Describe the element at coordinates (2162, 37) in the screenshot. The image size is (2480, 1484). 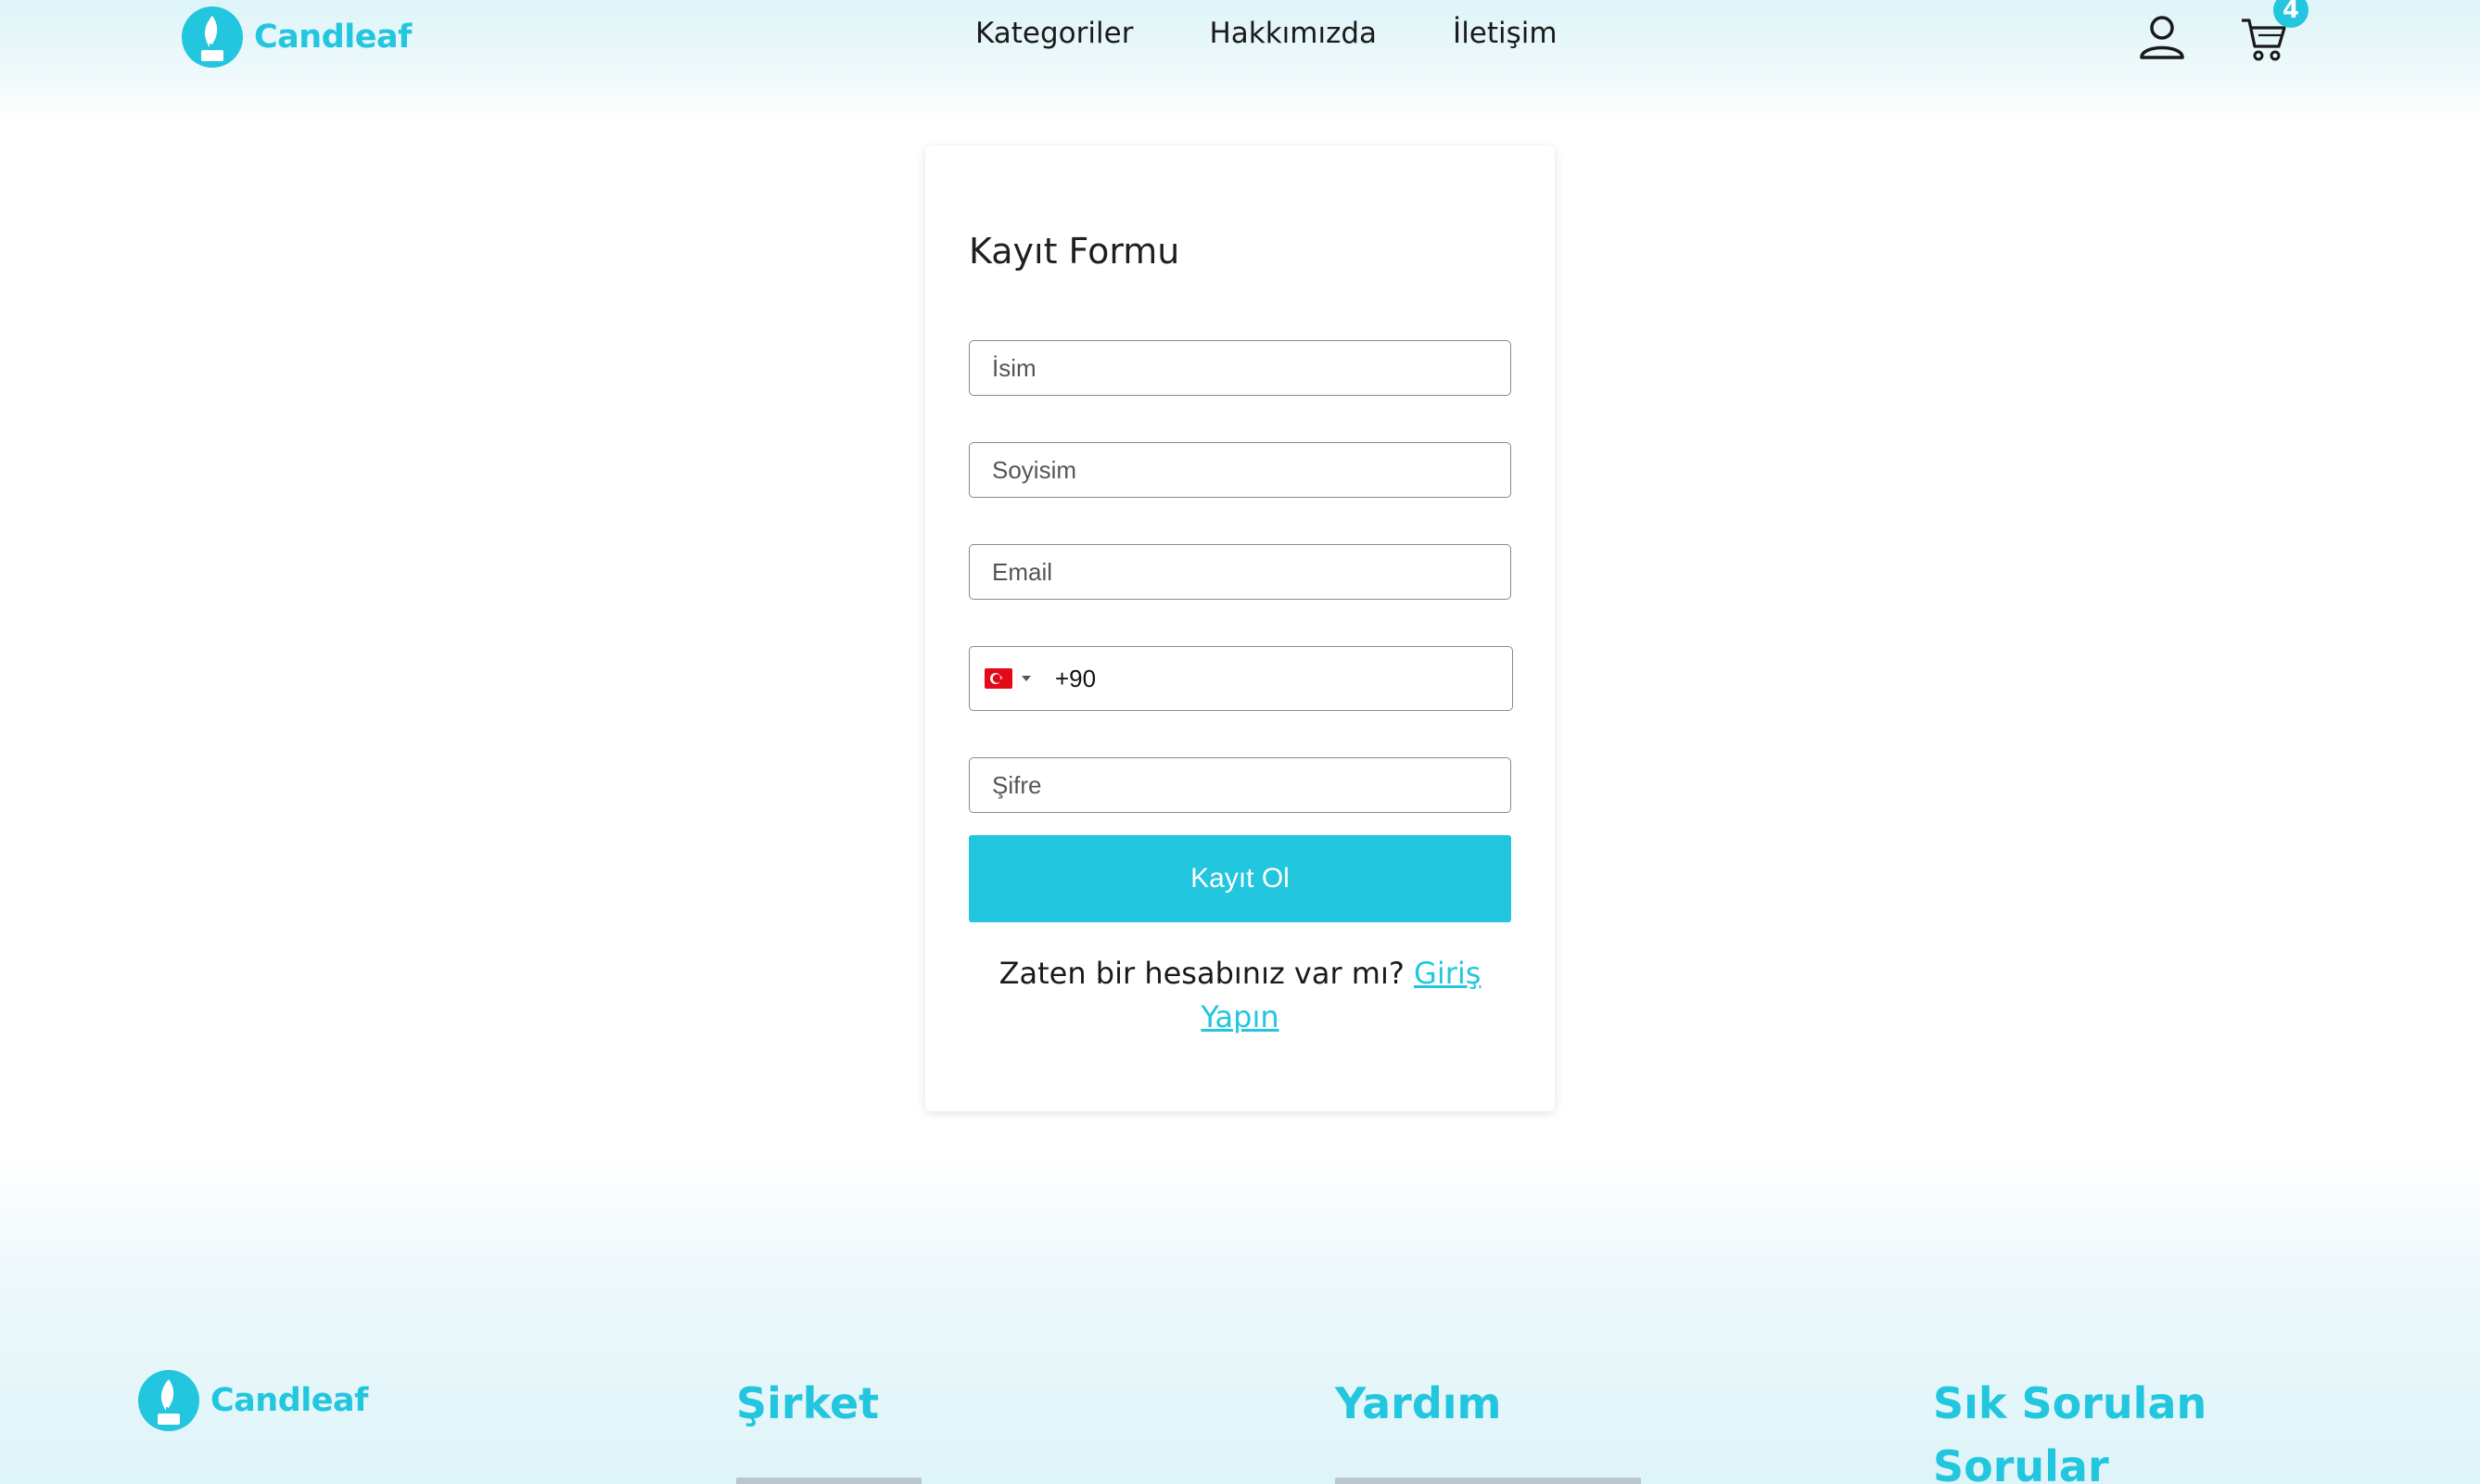
I see `user-icon` at that location.